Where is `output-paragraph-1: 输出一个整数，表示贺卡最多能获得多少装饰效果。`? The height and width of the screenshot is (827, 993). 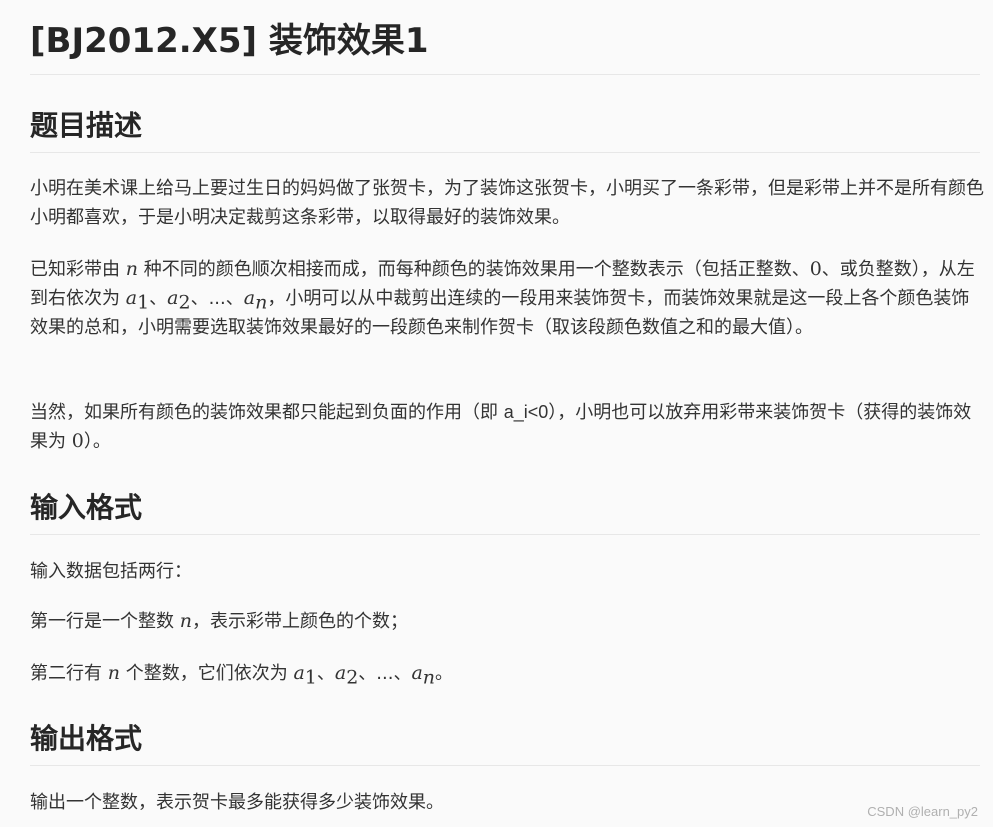
output-paragraph-1: 输出一个整数，表示贺卡最多能获得多少装饰效果。 is located at coordinates (237, 802).